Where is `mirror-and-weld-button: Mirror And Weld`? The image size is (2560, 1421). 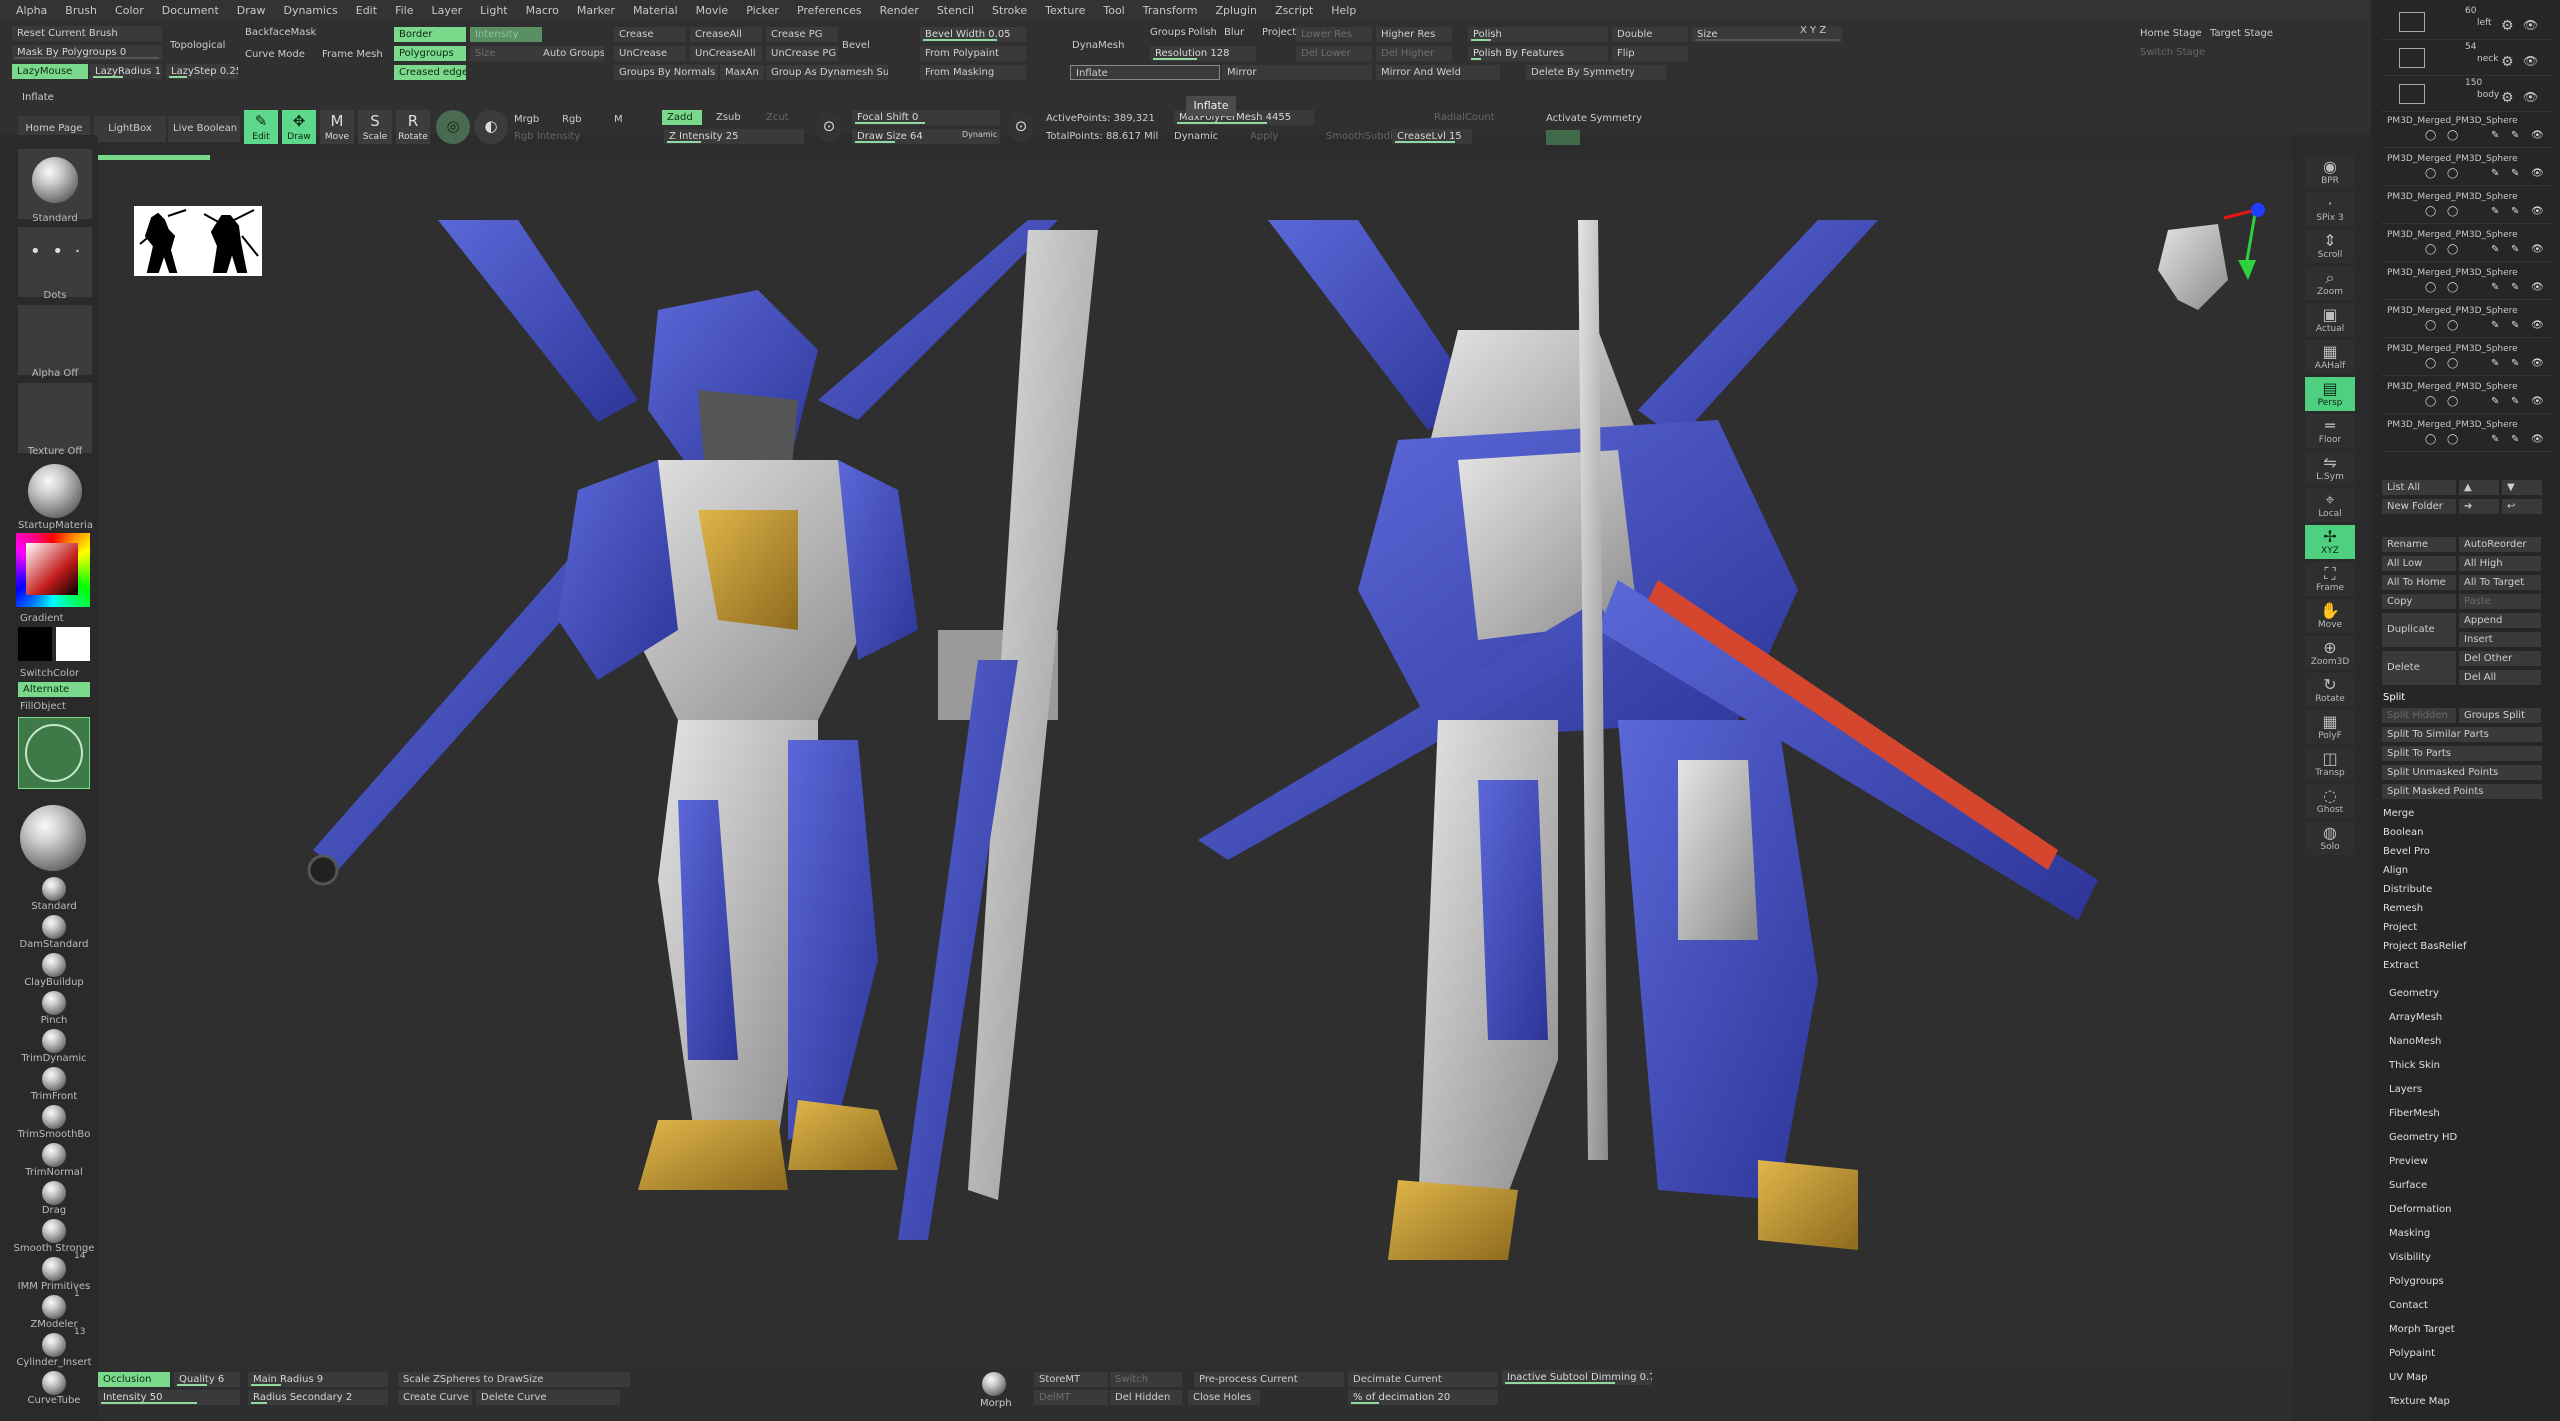 mirror-and-weld-button: Mirror And Weld is located at coordinates (1438, 72).